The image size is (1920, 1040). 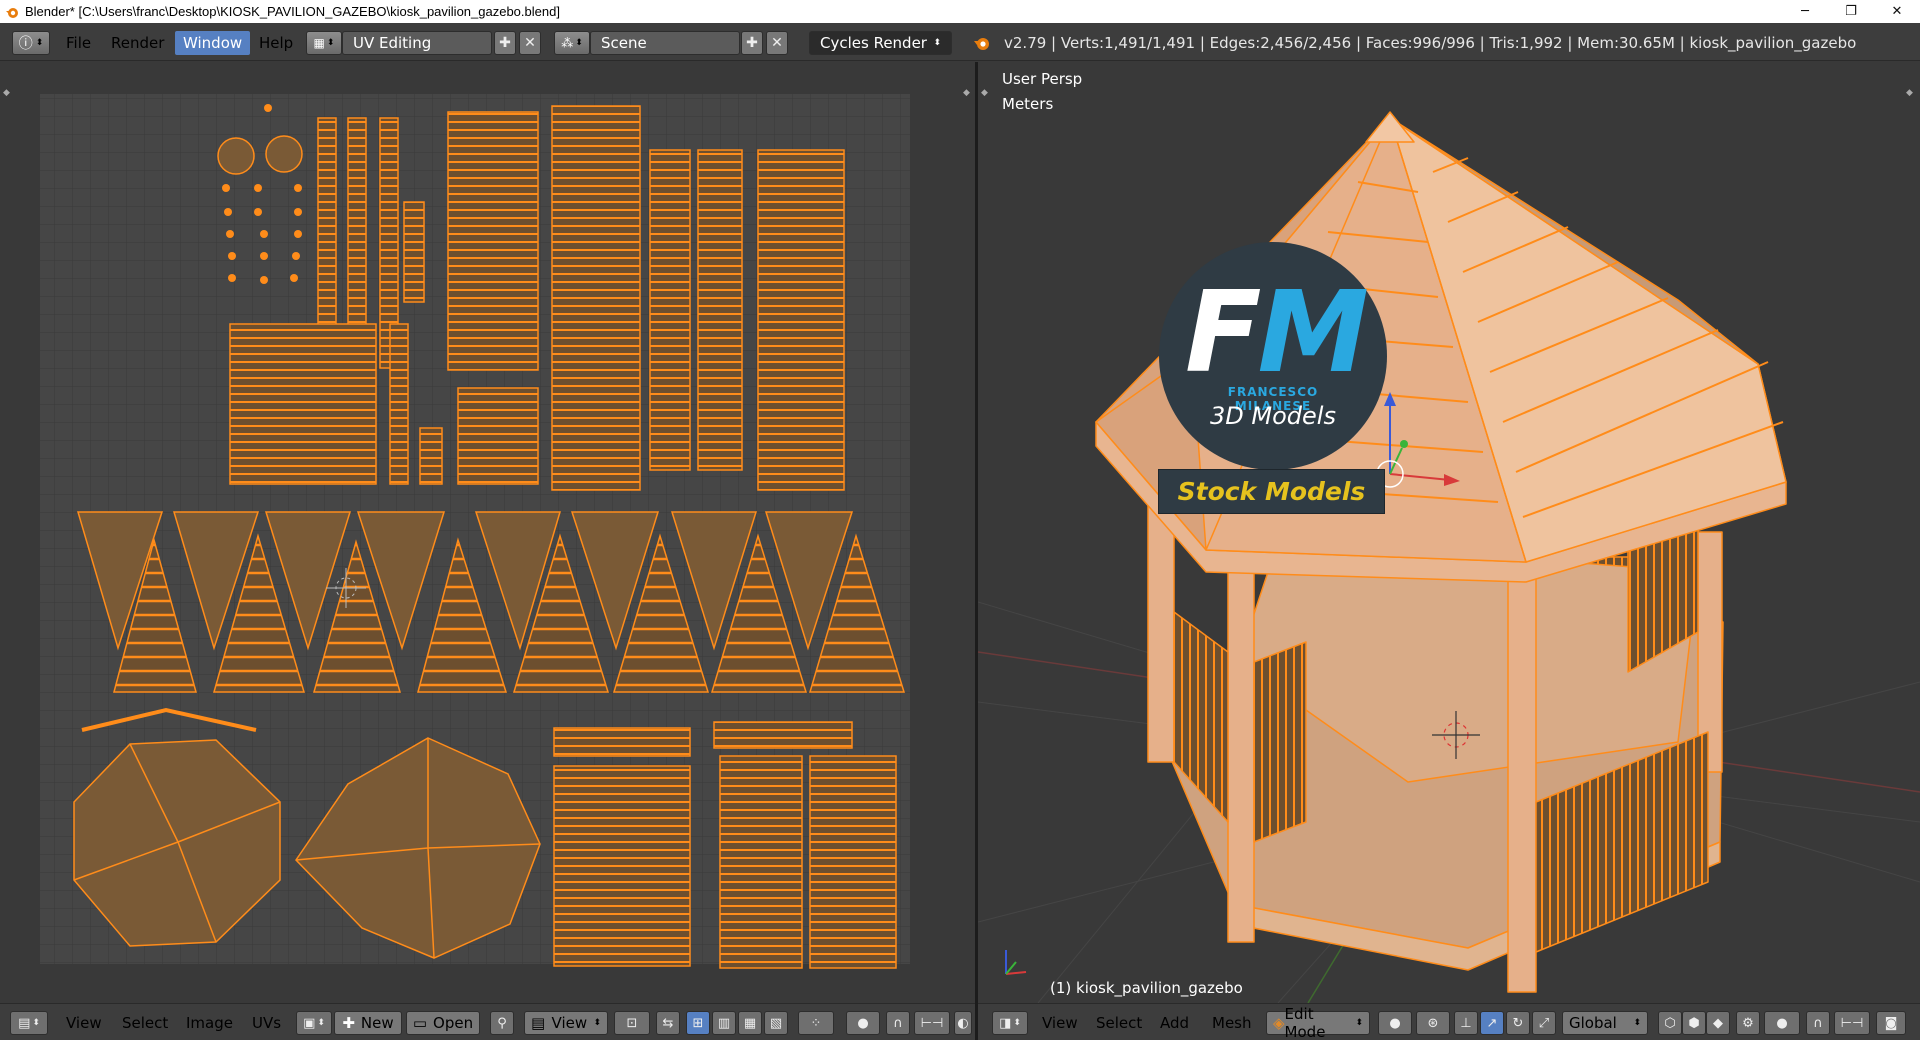 I want to click on screen-layout-field: UV Editing, so click(x=417, y=43).